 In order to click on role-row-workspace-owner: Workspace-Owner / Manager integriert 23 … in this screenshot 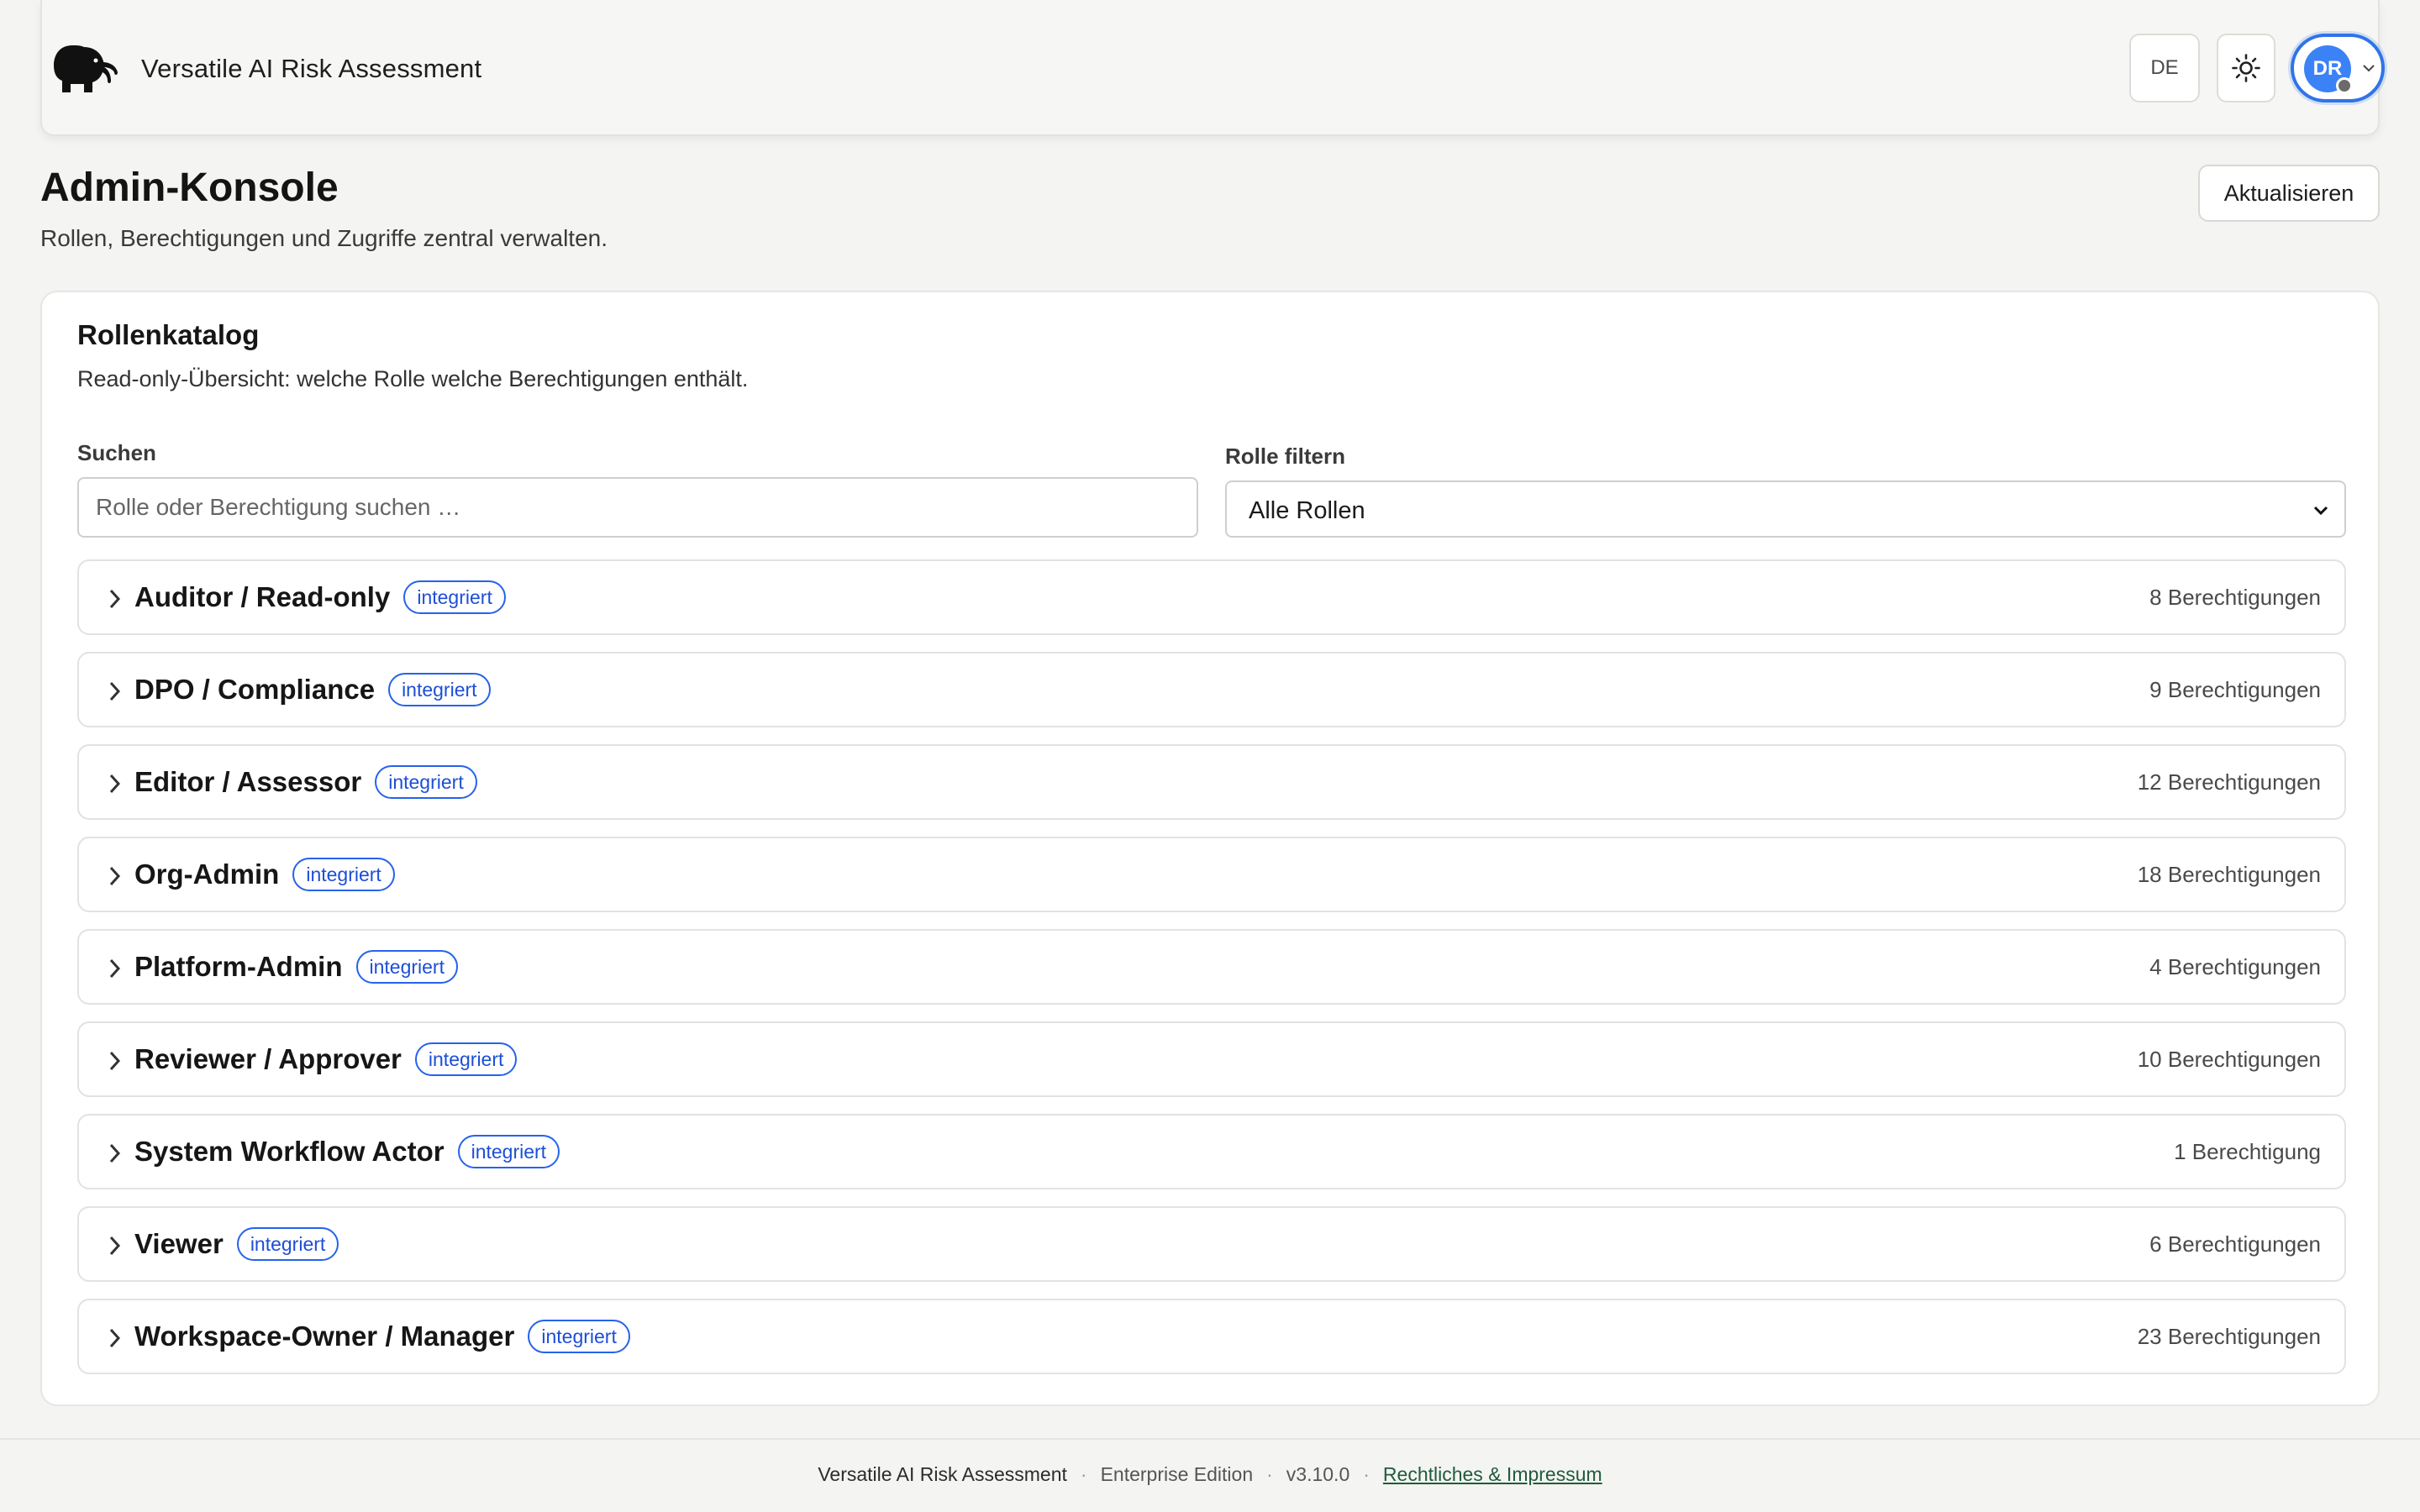, I will do `click(1211, 1336)`.